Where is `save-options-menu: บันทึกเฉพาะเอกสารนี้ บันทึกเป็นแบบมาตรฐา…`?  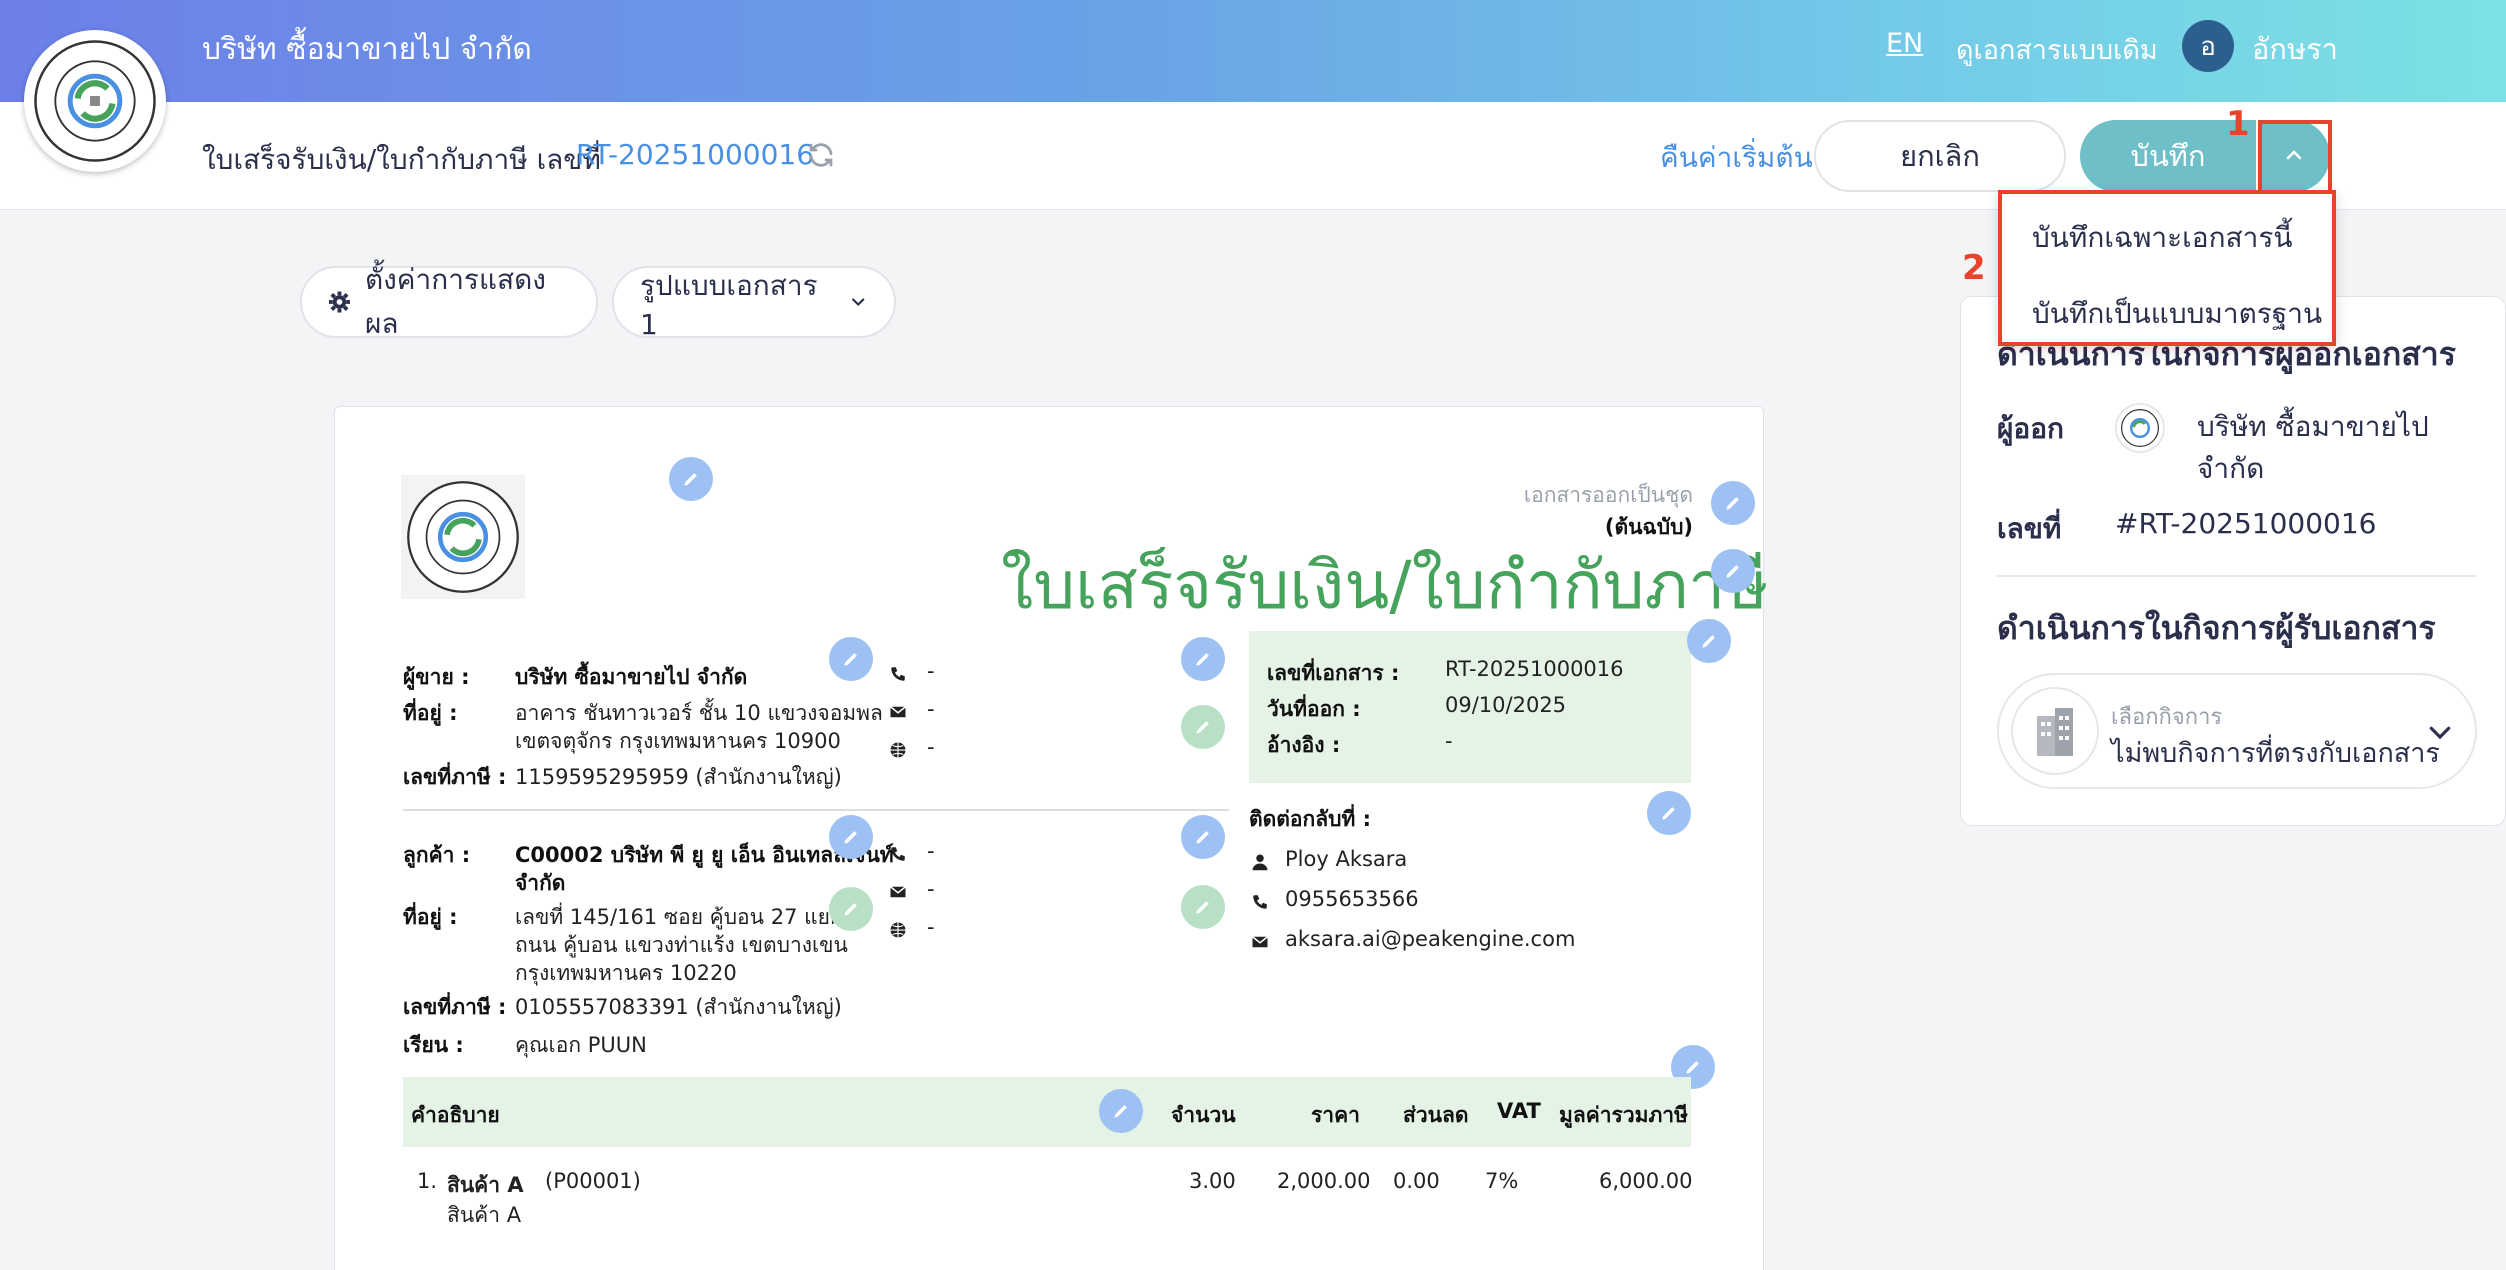
save-options-menu: บันทึกเฉพาะเอกสารนี้ บันทึกเป็นแบบมาตรฐา… is located at coordinates (2167, 268).